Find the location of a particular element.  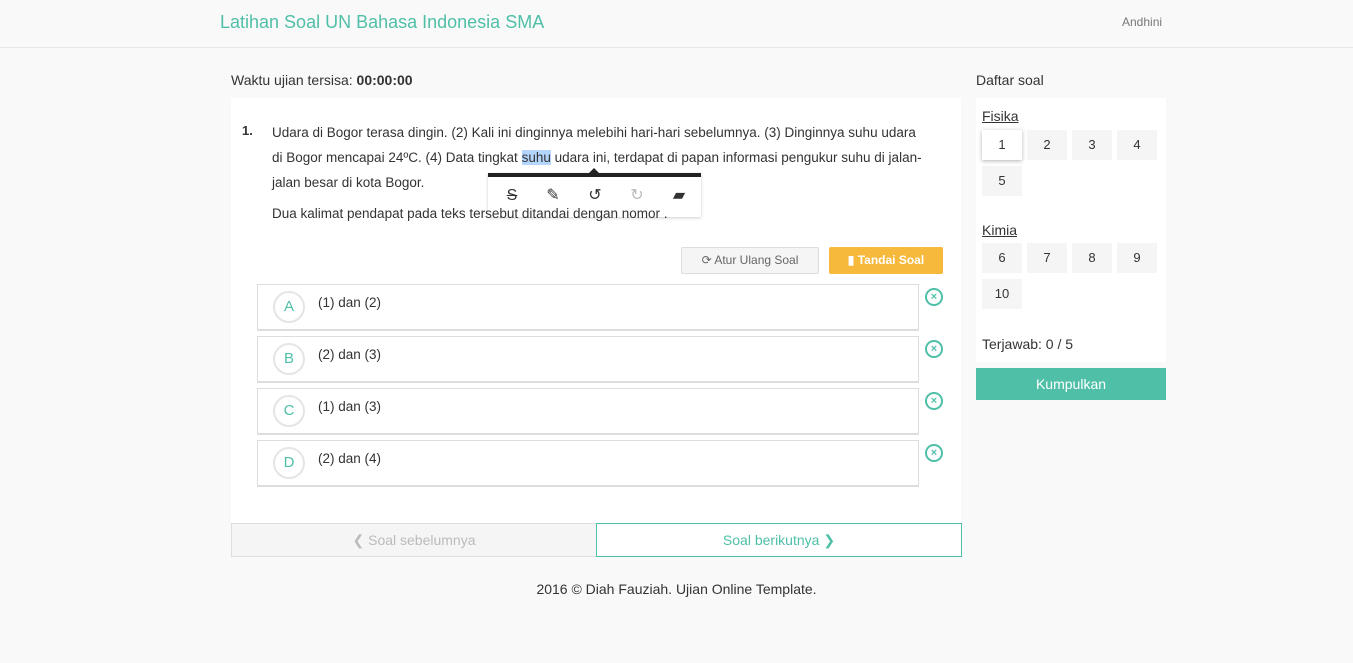

undo-icon: ↺ is located at coordinates (595, 196).